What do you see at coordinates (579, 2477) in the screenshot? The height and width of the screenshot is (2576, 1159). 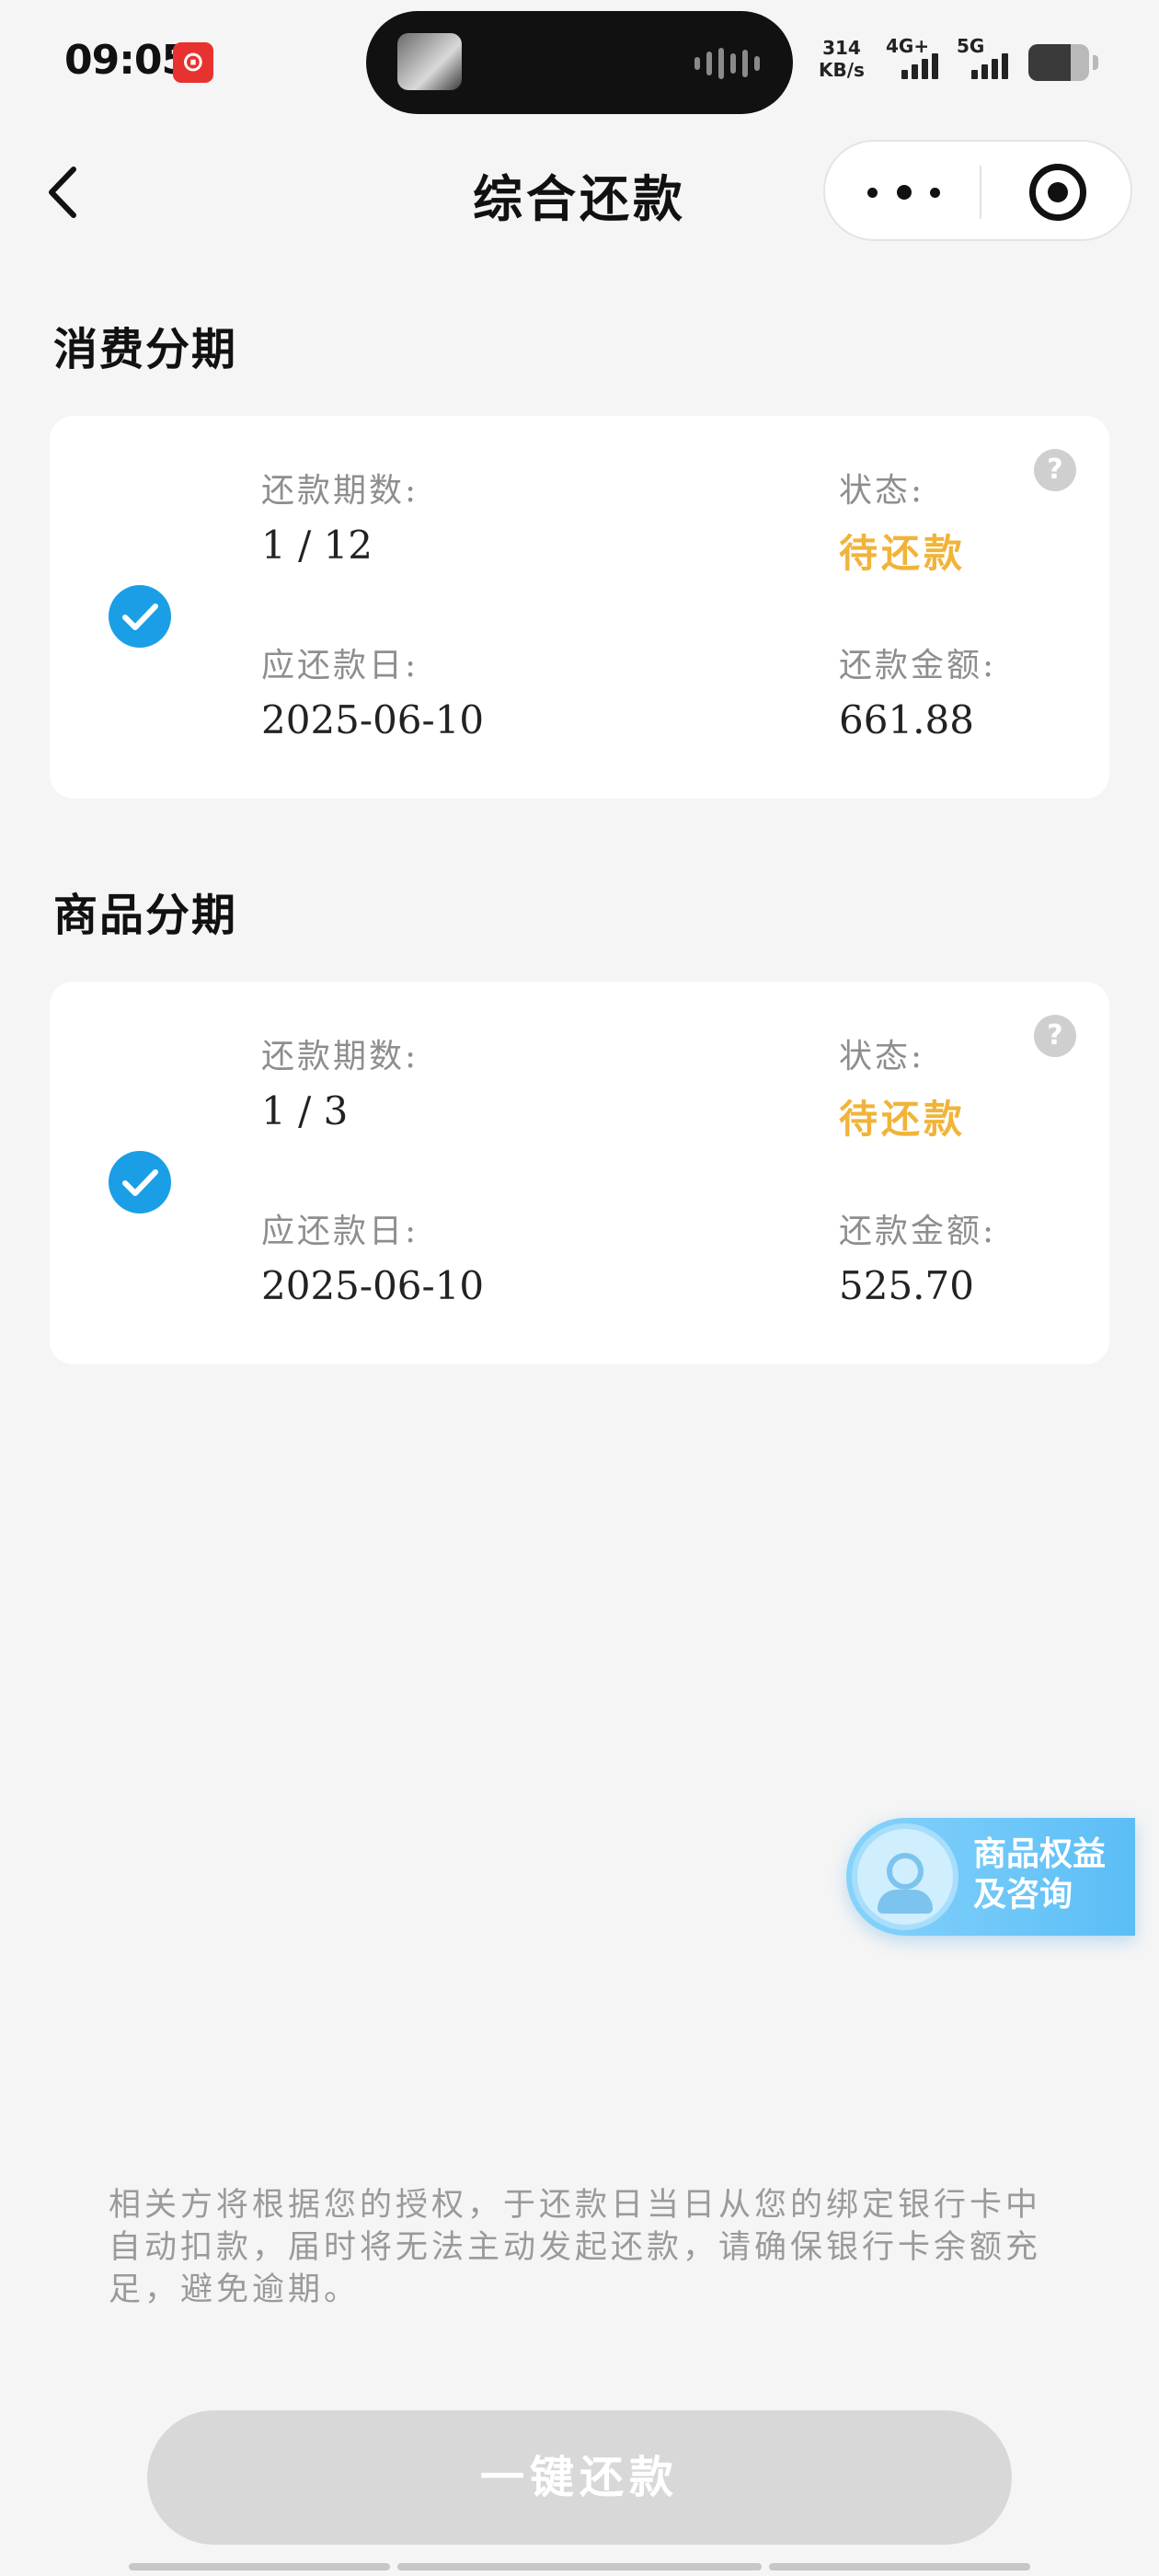 I see `one-click-repay-button: 一键还款` at bounding box center [579, 2477].